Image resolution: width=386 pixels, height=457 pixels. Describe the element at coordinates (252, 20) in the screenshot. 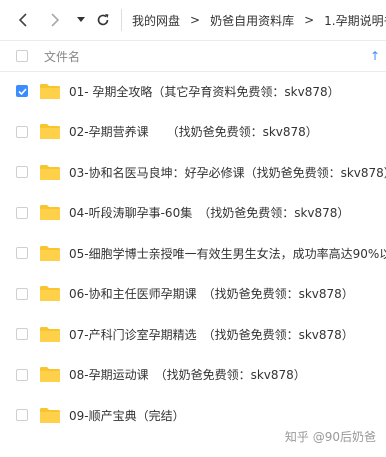

I see `breadcrumb-item-library: 奶爸自用资料库` at that location.